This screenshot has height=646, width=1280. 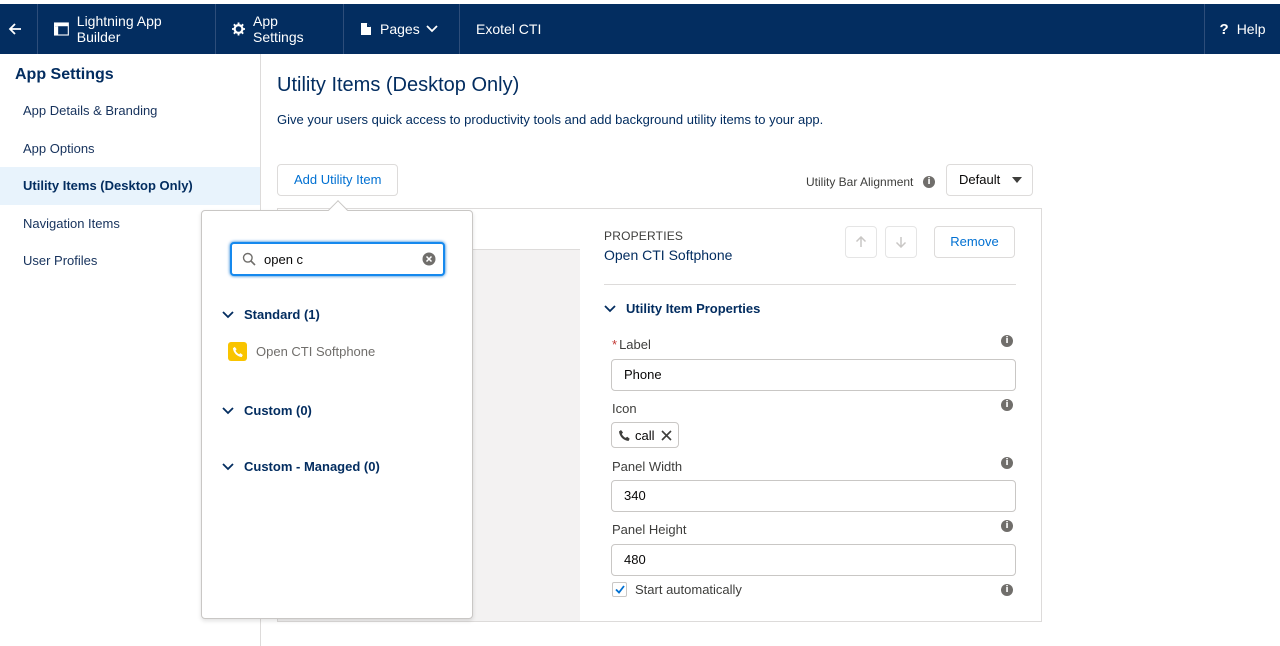 What do you see at coordinates (1251, 29) in the screenshot?
I see `help-label: Help` at bounding box center [1251, 29].